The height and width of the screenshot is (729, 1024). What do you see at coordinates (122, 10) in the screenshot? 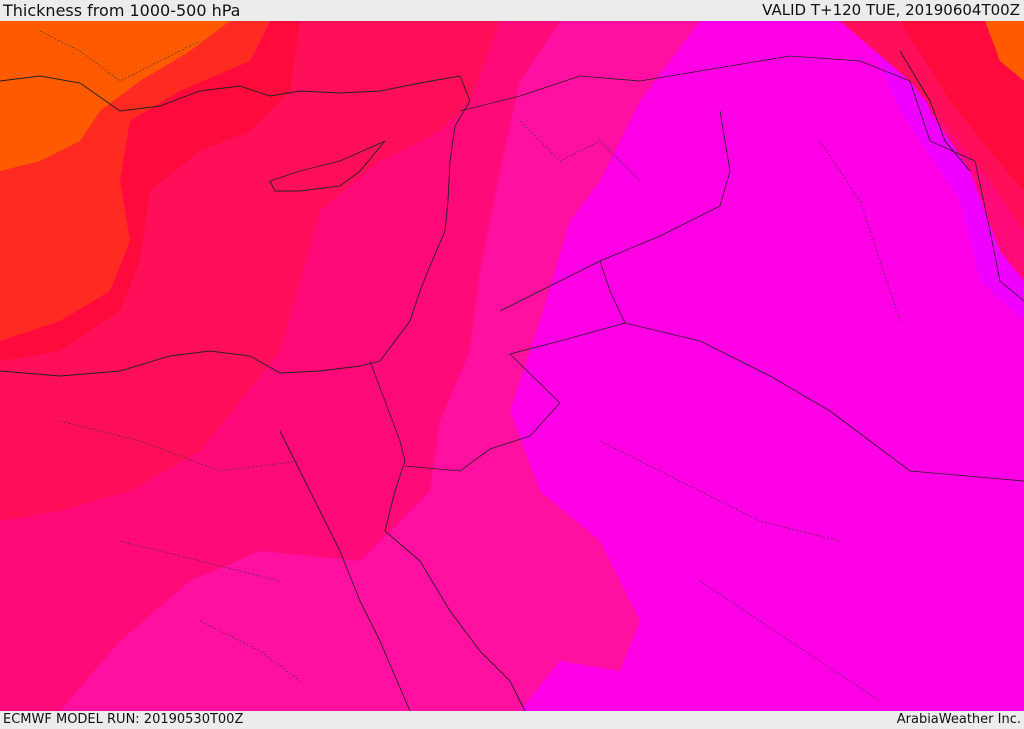
I see `map-title: Thickness from 1000-500 hPa` at bounding box center [122, 10].